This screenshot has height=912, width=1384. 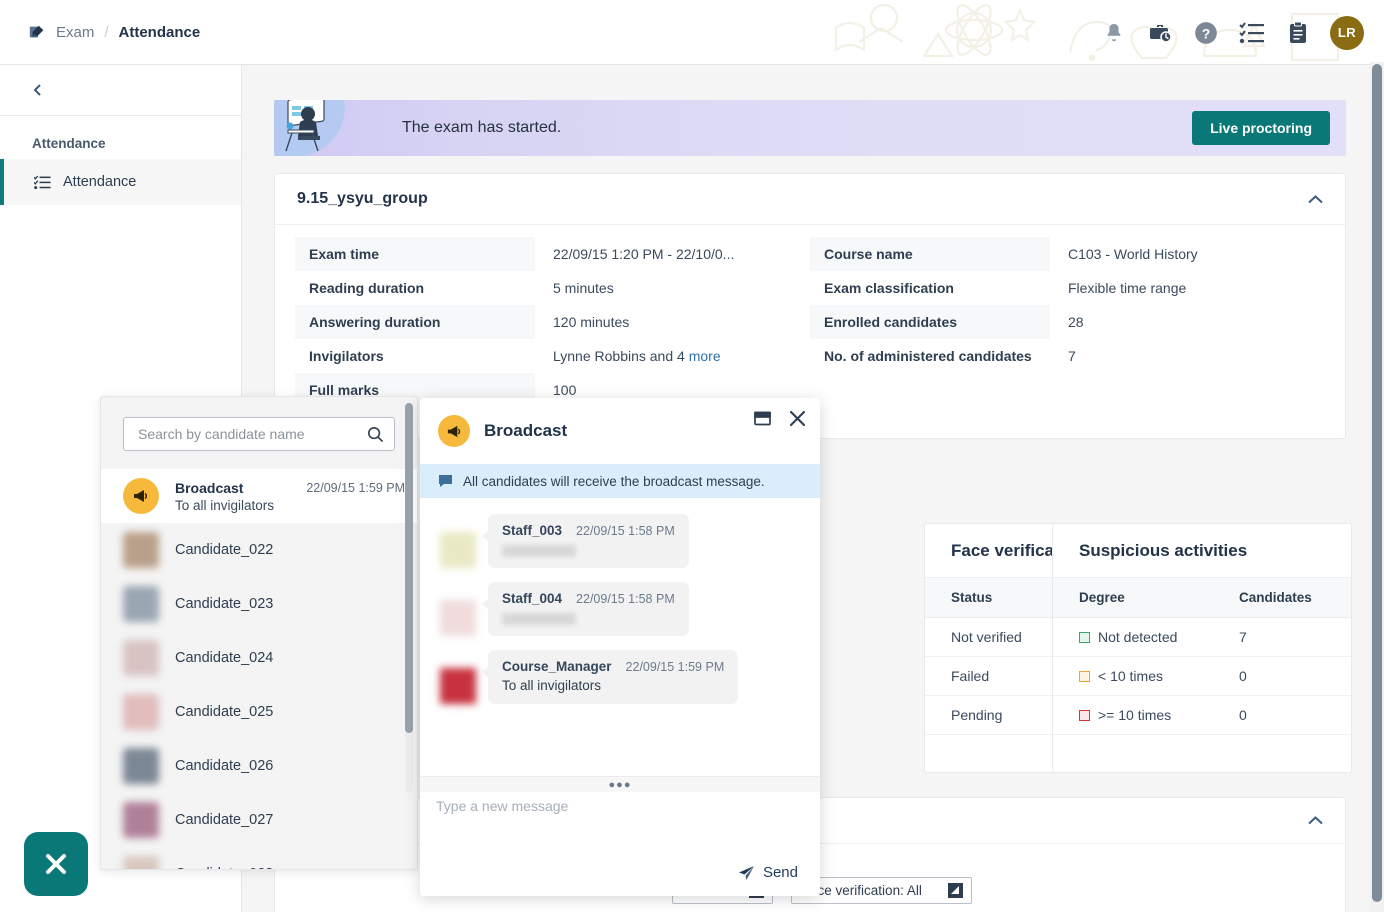 I want to click on list-item-name: Candidate_023, so click(x=224, y=604).